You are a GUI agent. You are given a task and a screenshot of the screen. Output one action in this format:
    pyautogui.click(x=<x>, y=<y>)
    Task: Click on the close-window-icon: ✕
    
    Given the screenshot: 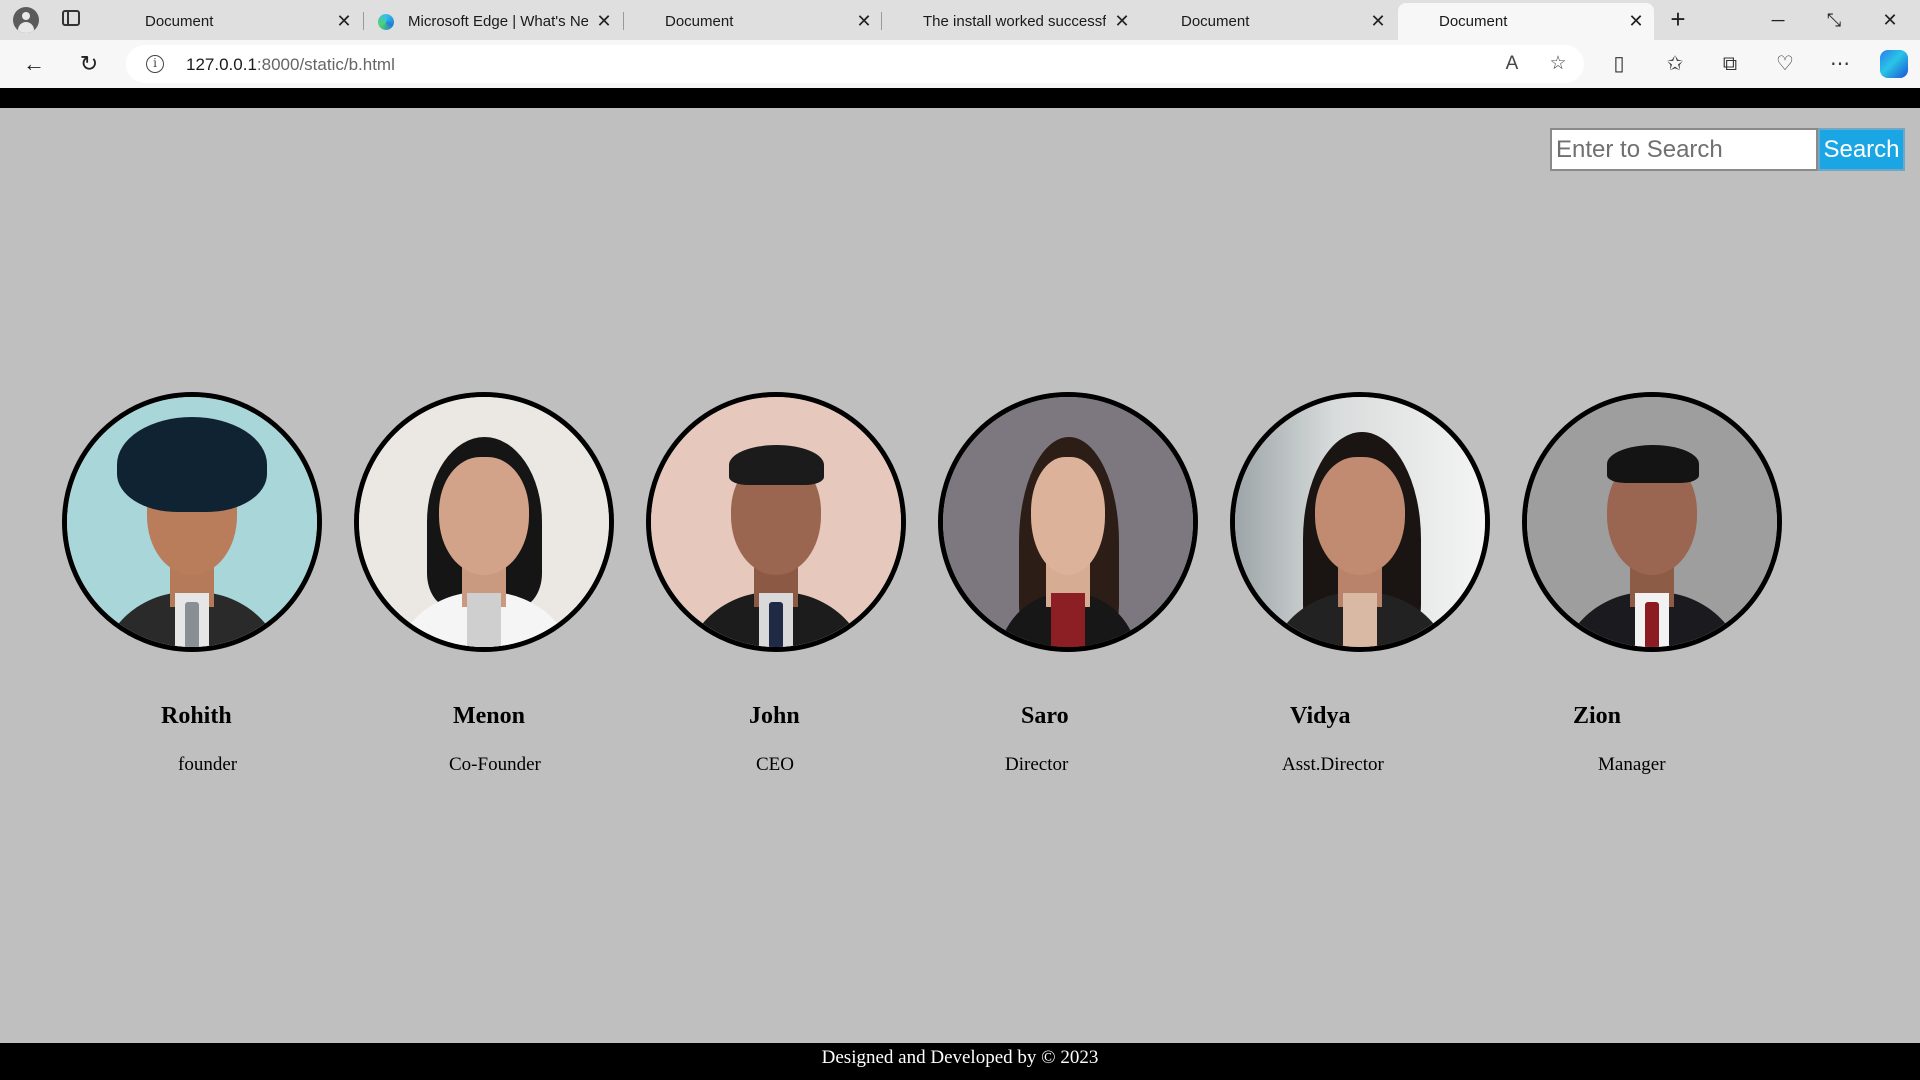 What is the action you would take?
    pyautogui.click(x=1890, y=20)
    